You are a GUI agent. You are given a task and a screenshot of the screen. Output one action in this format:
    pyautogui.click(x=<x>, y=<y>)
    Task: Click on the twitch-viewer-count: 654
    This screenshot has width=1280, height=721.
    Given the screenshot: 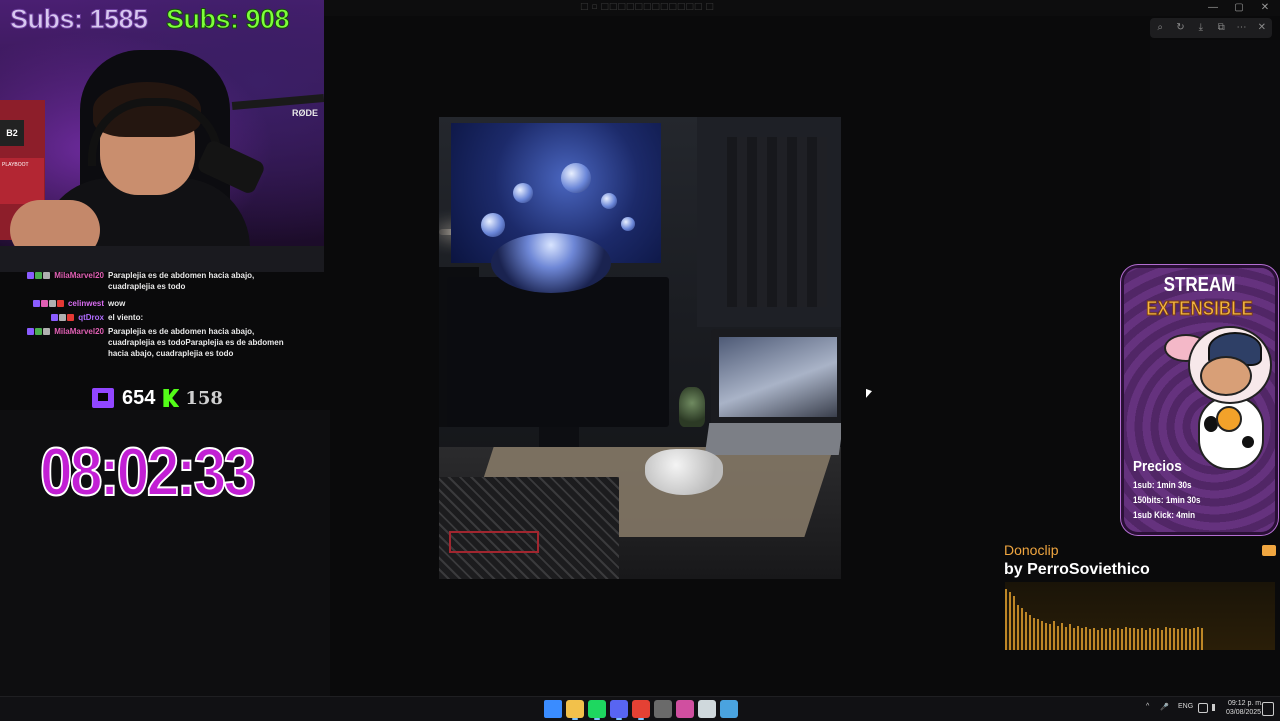 What is the action you would take?
    pyautogui.click(x=139, y=397)
    